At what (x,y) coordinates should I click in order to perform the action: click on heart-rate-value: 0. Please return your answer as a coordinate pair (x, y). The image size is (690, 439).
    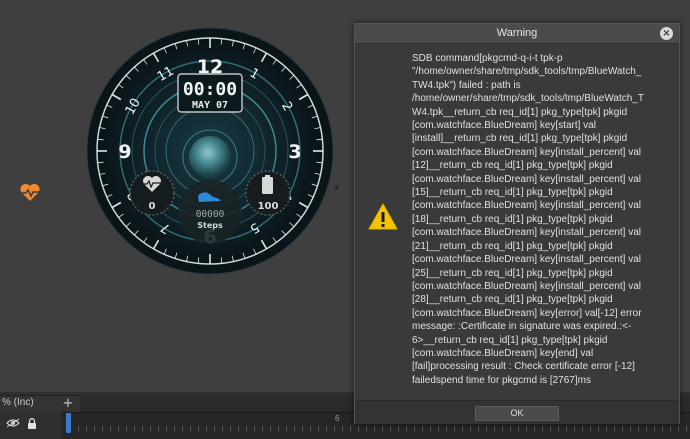
    Looking at the image, I should click on (152, 206).